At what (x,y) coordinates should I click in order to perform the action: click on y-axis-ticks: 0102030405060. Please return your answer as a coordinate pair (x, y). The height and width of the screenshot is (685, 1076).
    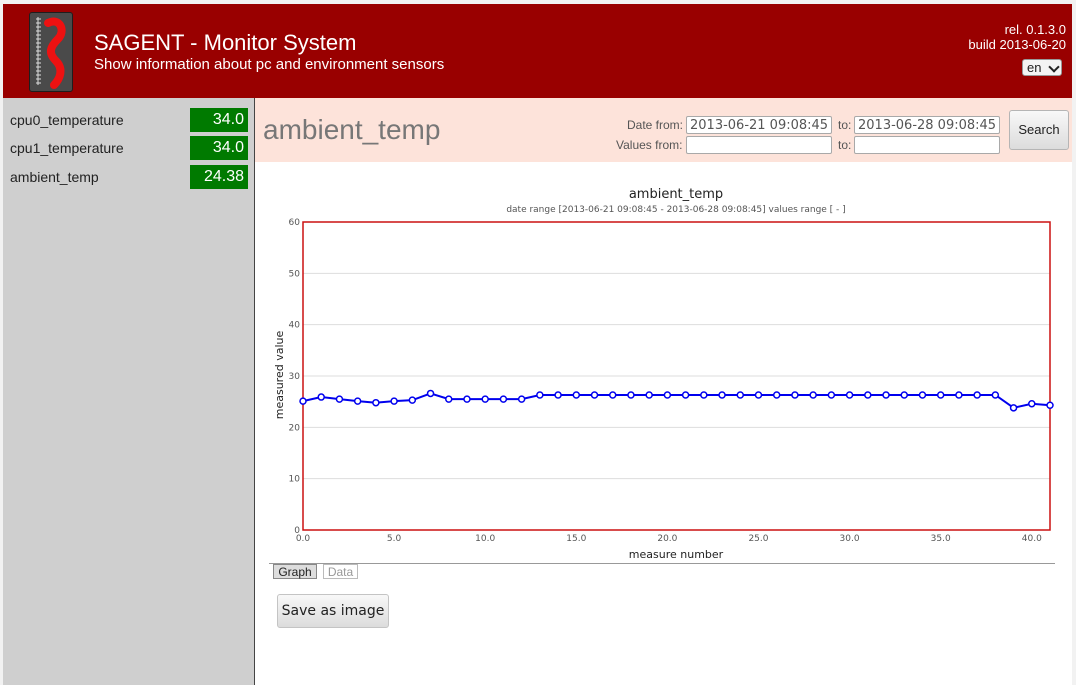
    Looking at the image, I should click on (295, 377).